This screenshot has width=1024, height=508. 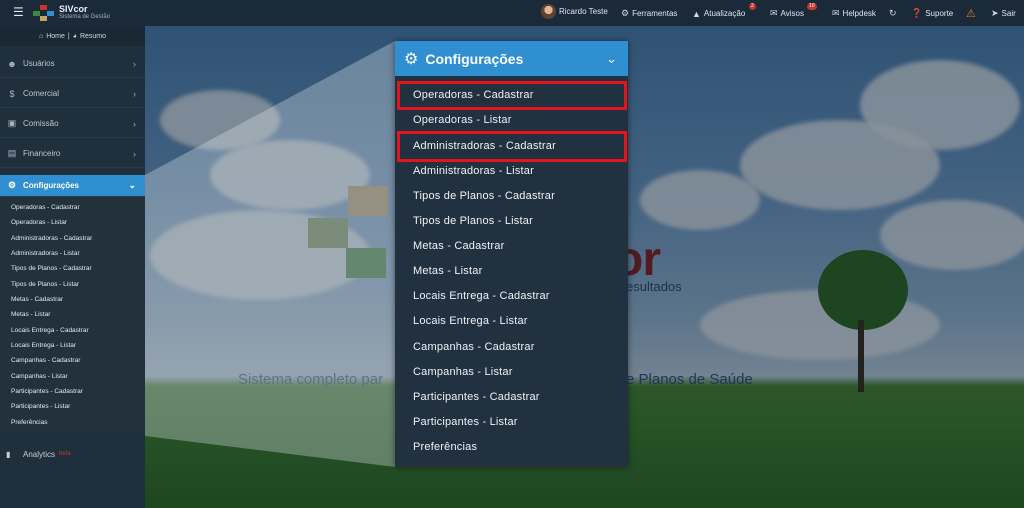 What do you see at coordinates (583, 11) in the screenshot?
I see `user-name: Ricardo Teste` at bounding box center [583, 11].